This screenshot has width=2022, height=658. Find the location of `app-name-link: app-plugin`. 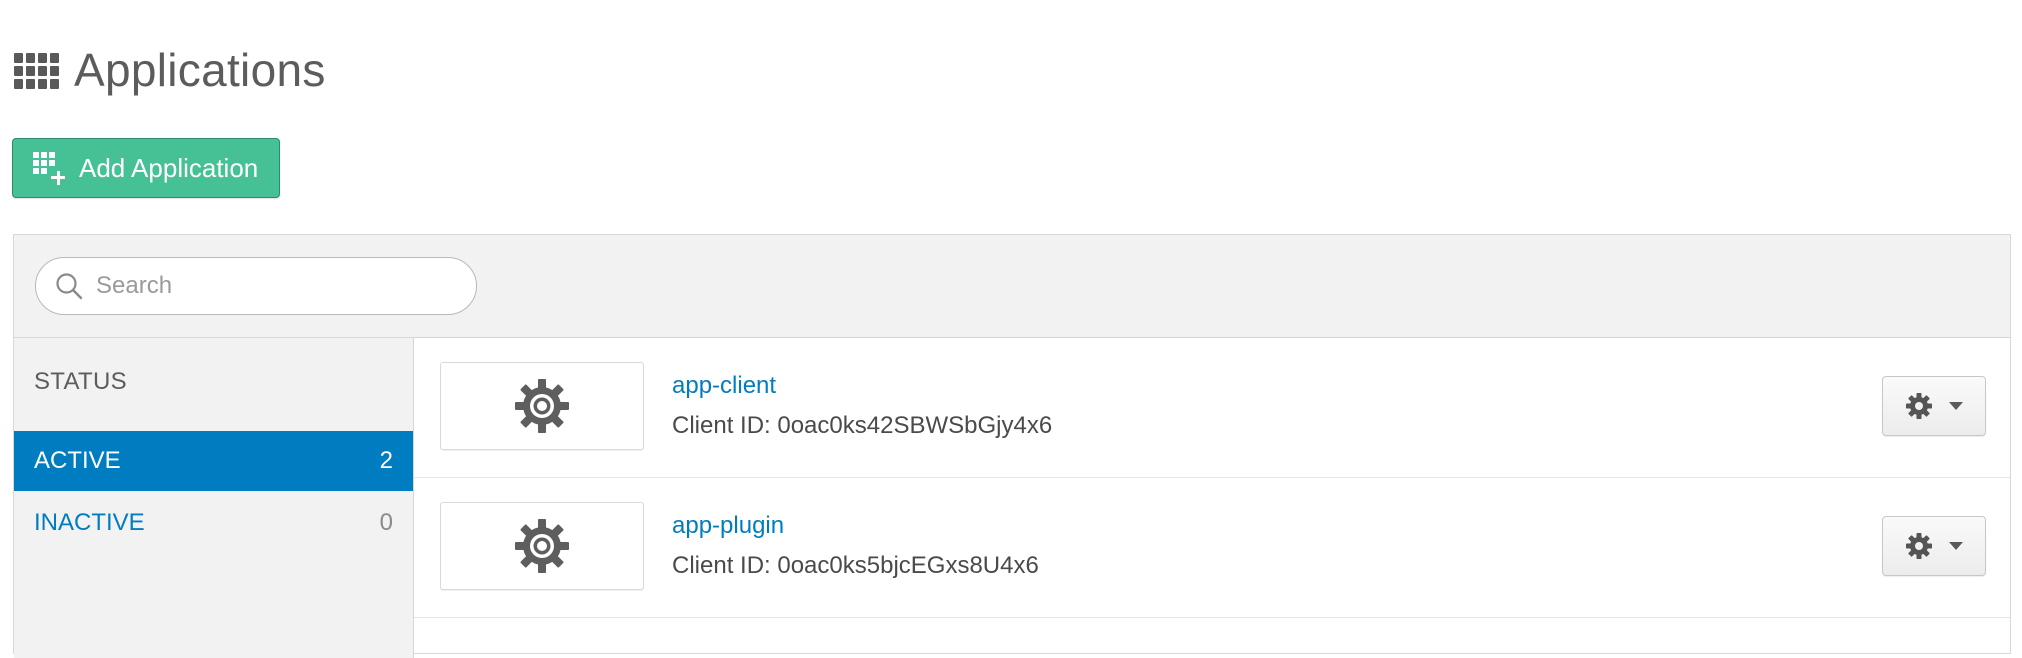

app-name-link: app-plugin is located at coordinates (728, 526).